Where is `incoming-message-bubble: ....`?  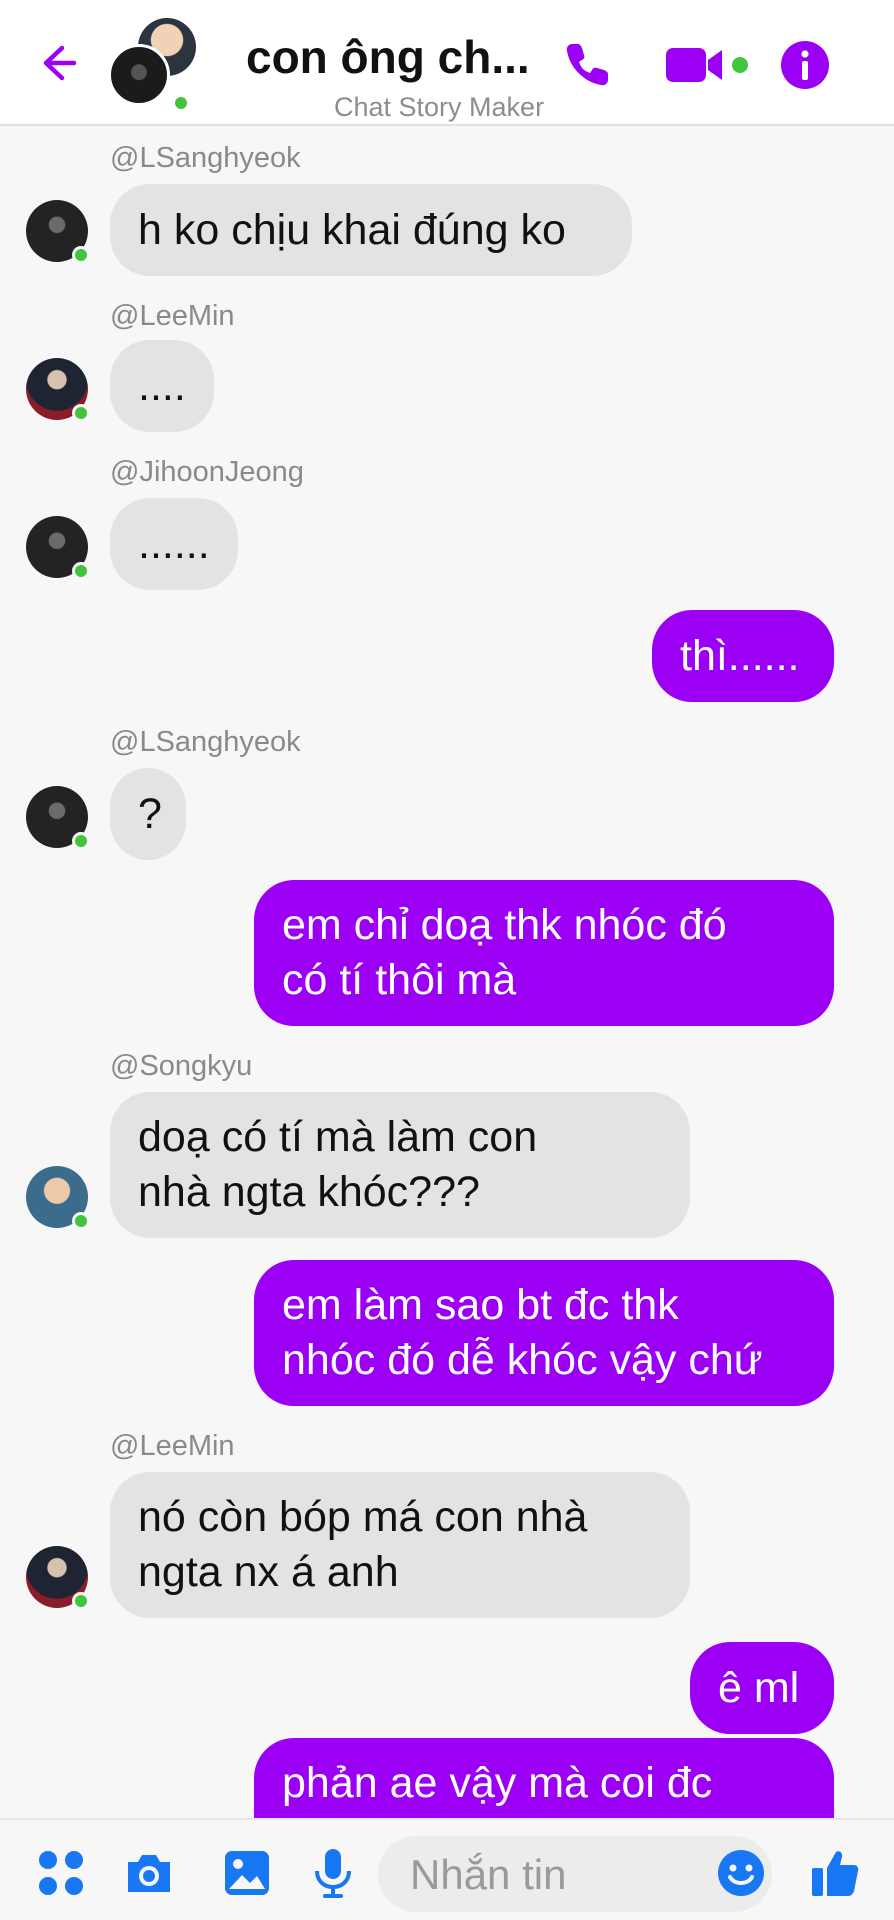
incoming-message-bubble: .... is located at coordinates (162, 386).